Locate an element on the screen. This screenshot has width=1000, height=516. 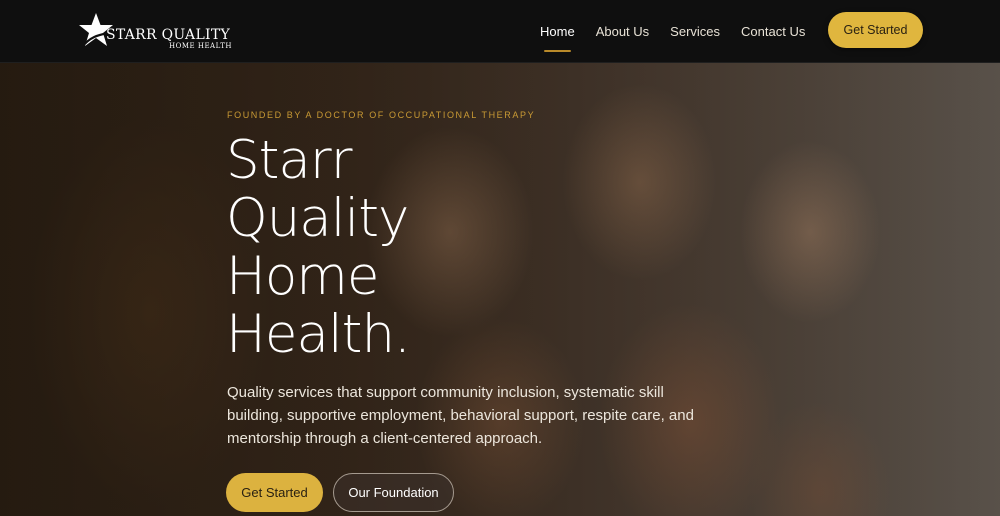
brand-subtitle: HOME HEALTH is located at coordinates (200, 46).